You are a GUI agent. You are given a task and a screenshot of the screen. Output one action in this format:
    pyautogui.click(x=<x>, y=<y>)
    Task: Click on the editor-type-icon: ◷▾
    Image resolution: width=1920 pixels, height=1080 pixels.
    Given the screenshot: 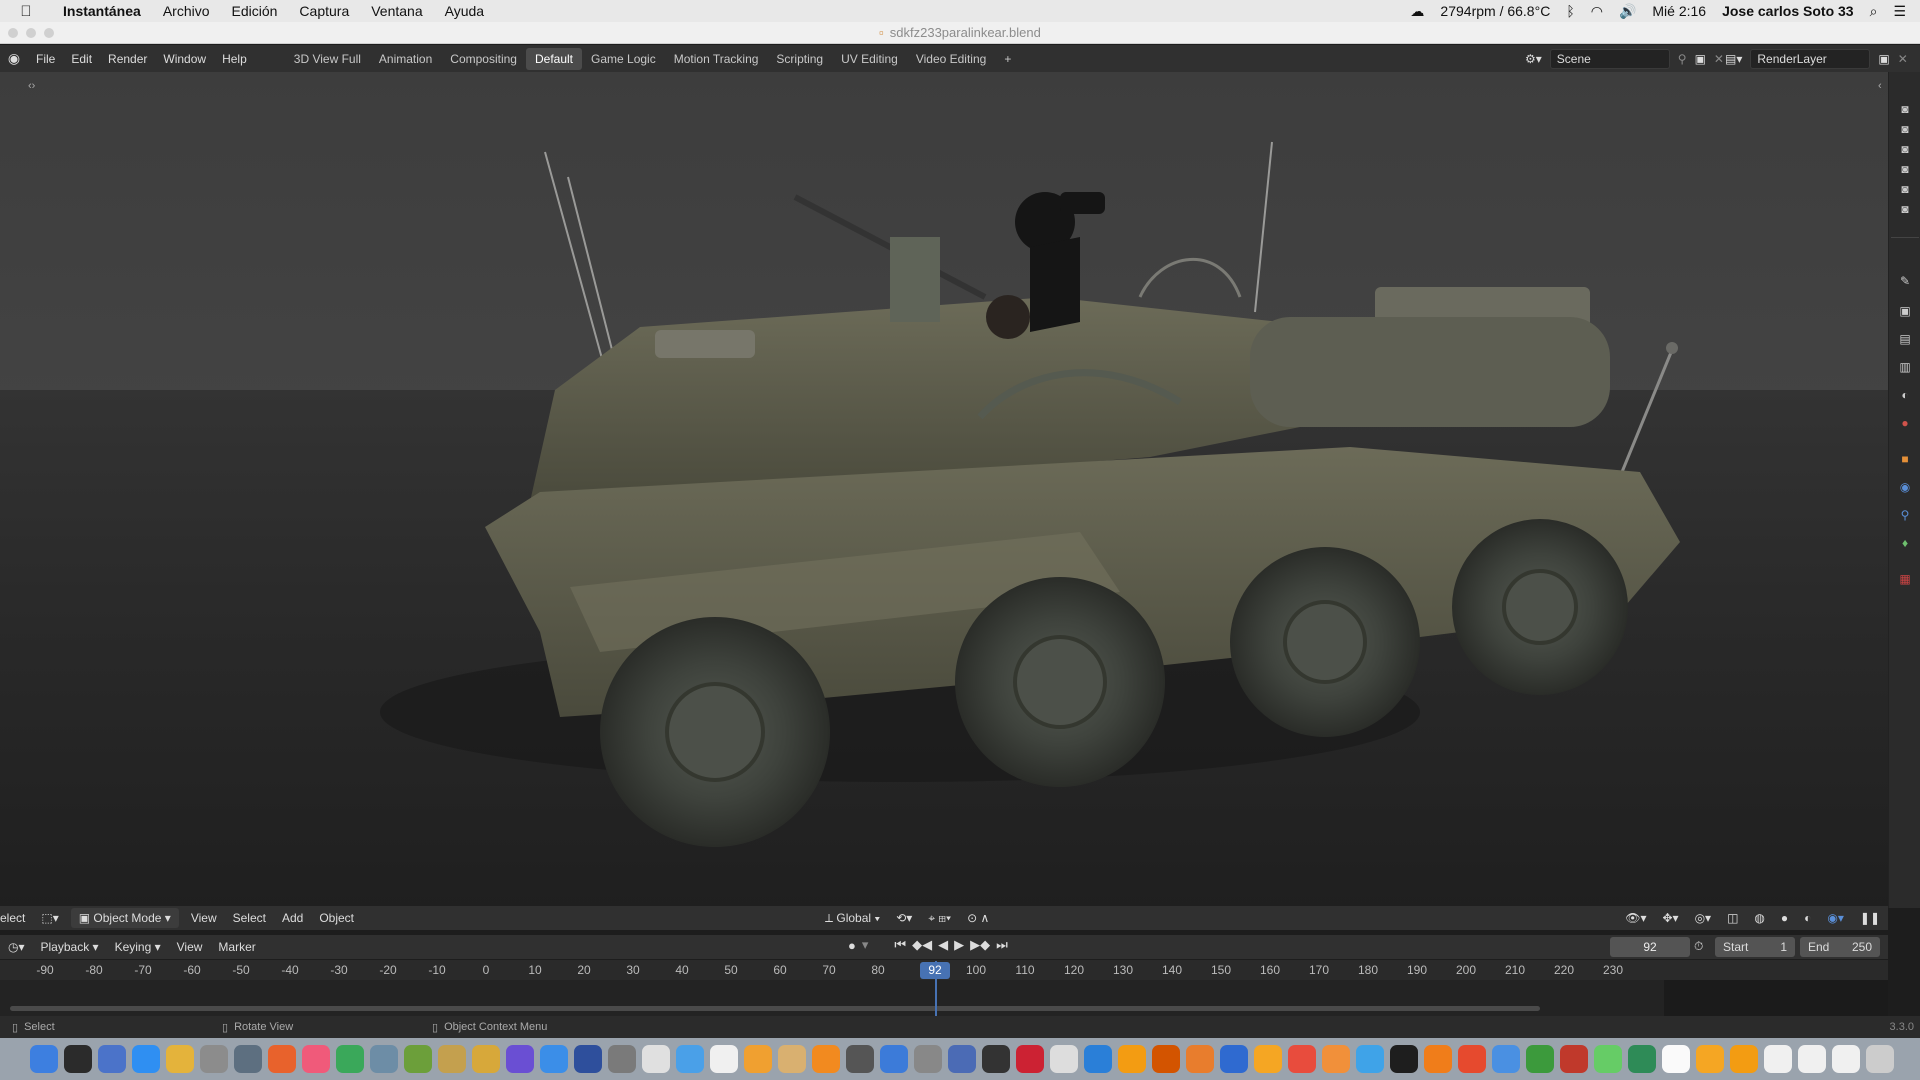 What is the action you would take?
    pyautogui.click(x=16, y=947)
    